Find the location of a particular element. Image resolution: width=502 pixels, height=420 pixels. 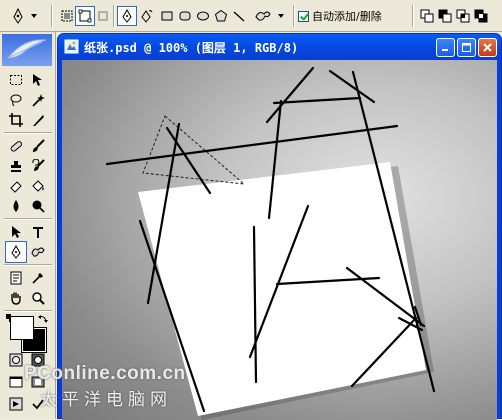

slice-tool is located at coordinates (38, 120).